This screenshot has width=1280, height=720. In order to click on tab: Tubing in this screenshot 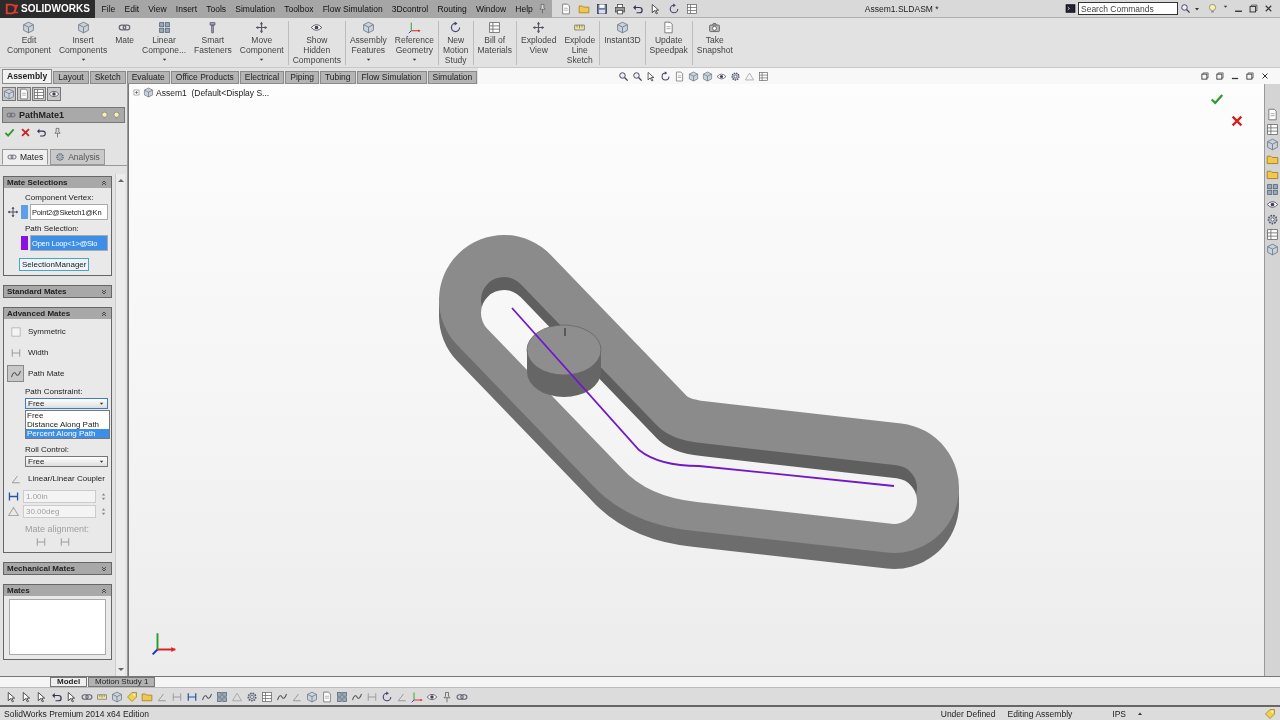, I will do `click(337, 77)`.